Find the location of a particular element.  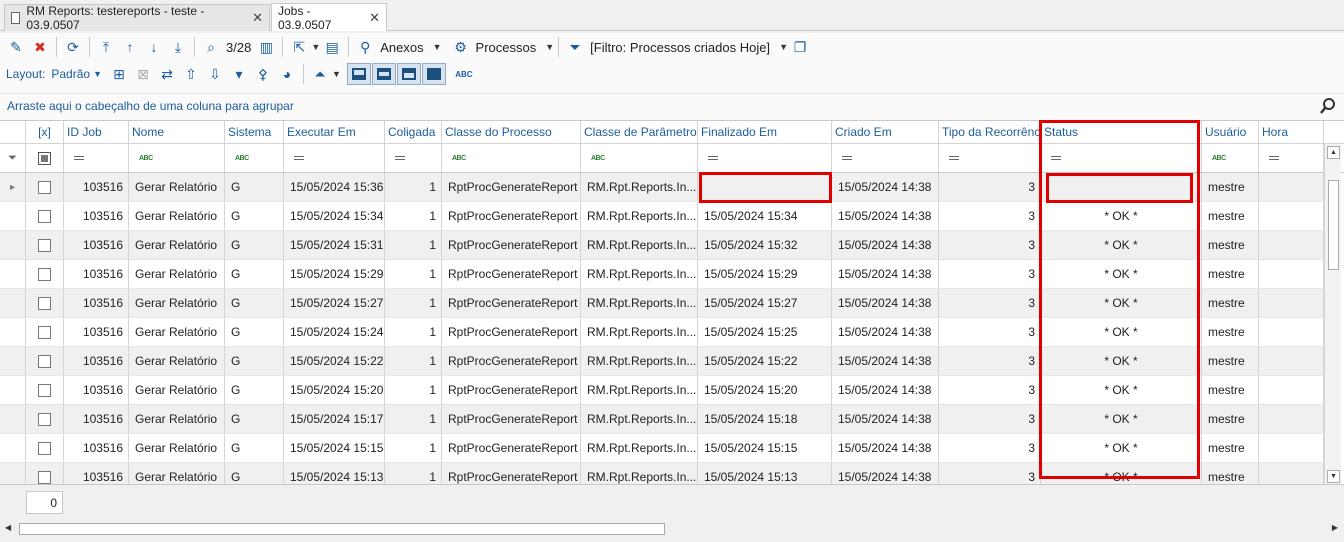

column-header-usuario: Usuário is located at coordinates (1230, 132).